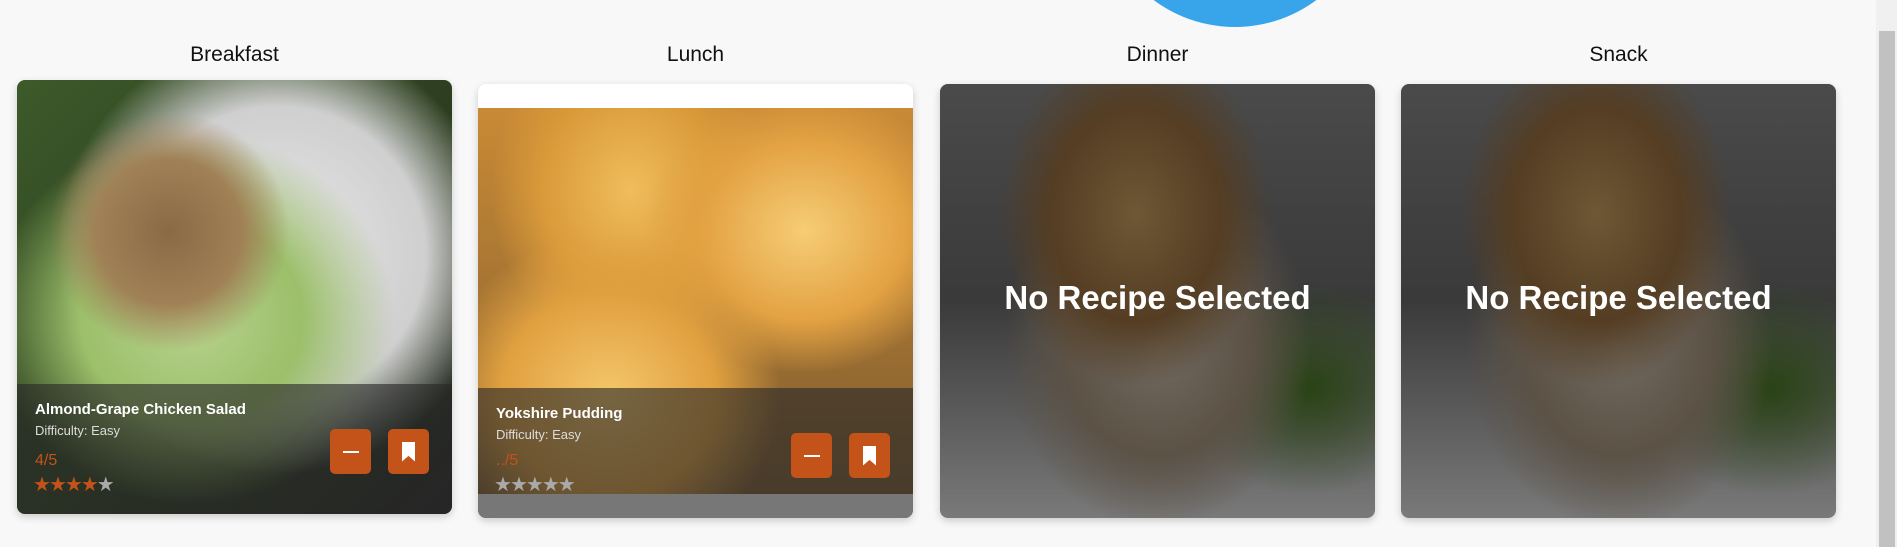 The image size is (1897, 547). What do you see at coordinates (1618, 54) in the screenshot?
I see `meal-label: Snack` at bounding box center [1618, 54].